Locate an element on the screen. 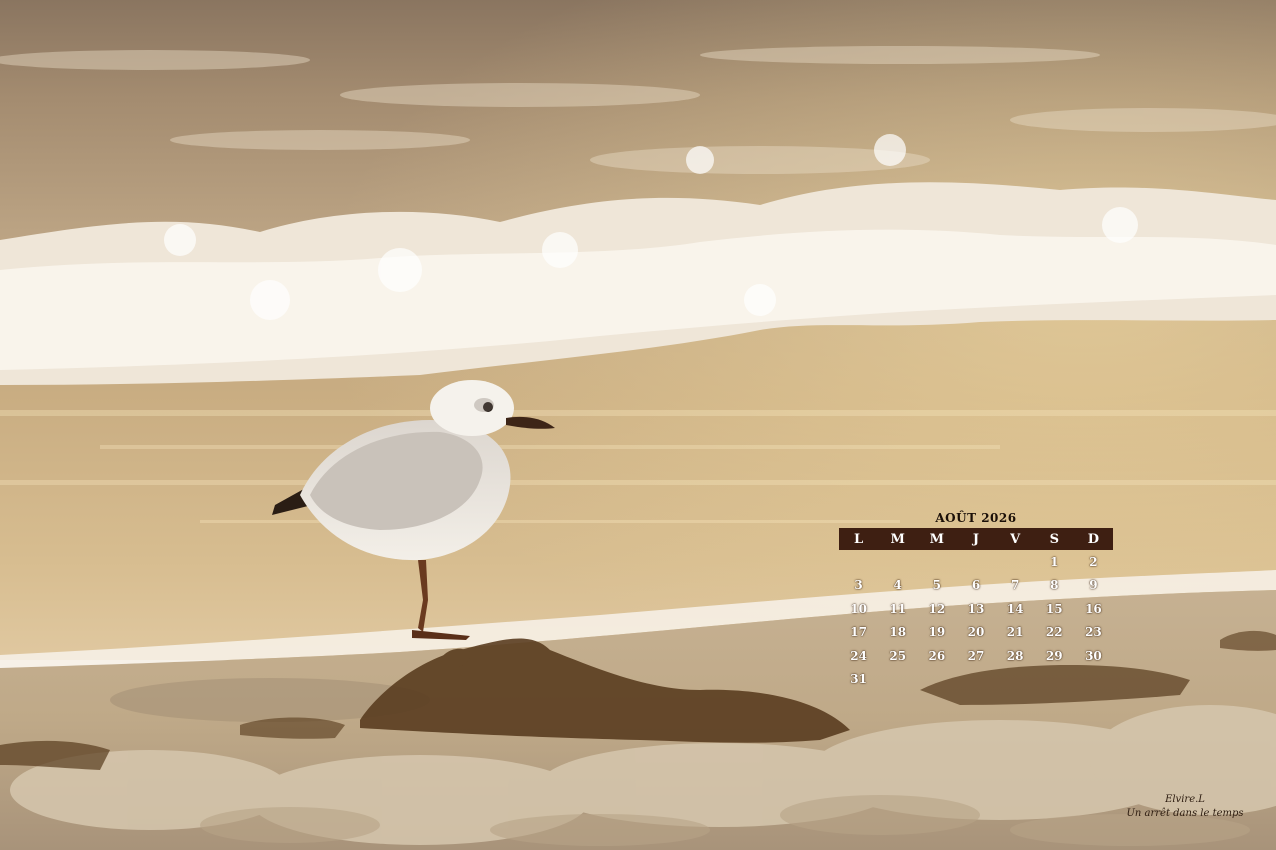  weekday-label: V is located at coordinates (1015, 539).